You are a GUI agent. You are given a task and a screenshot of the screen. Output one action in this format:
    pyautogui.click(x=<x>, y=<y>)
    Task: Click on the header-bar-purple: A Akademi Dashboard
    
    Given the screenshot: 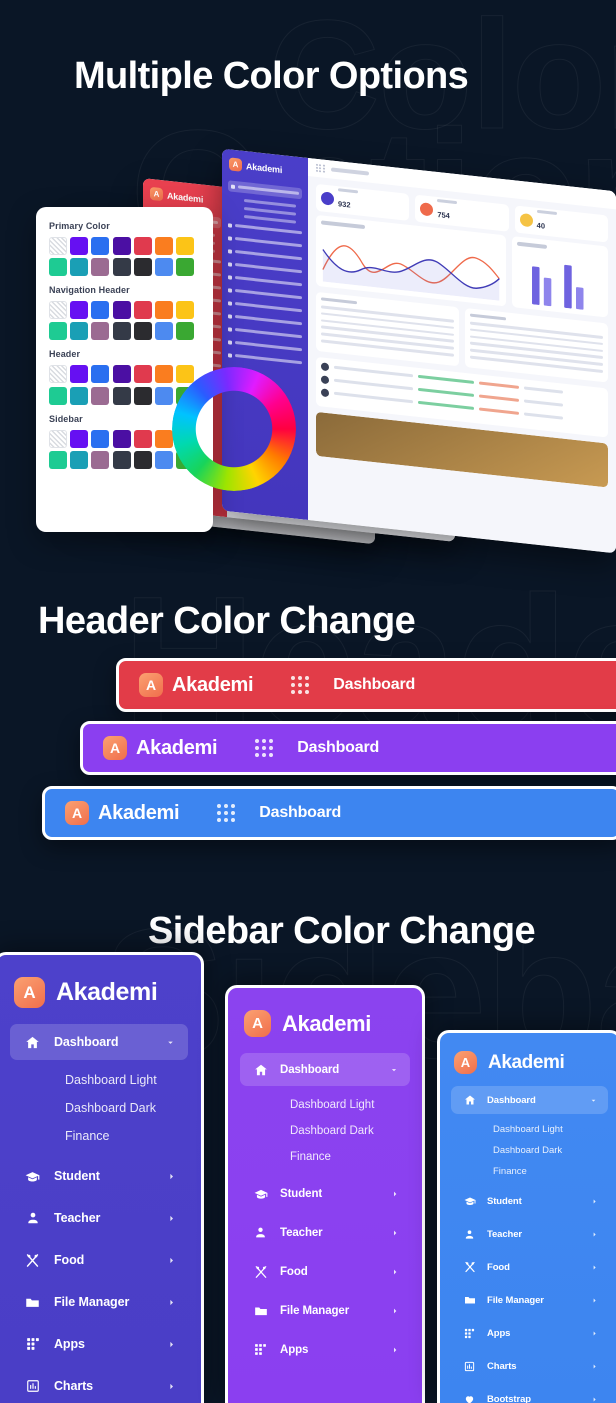 What is the action you would take?
    pyautogui.click(x=348, y=748)
    